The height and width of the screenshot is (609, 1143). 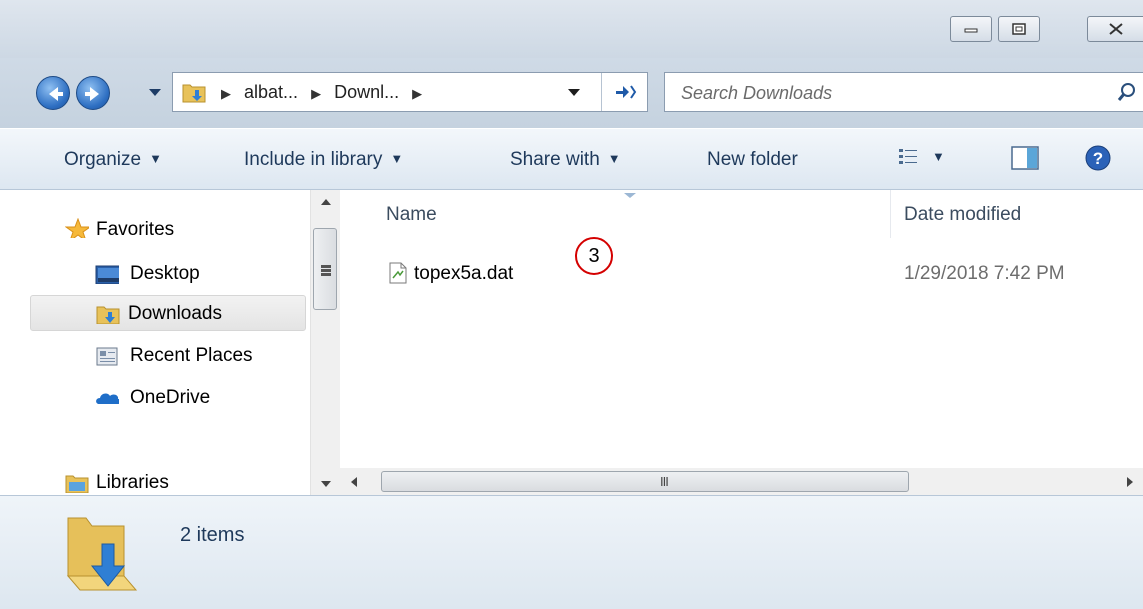 I want to click on downloads-folder-large-icon, so click(x=102, y=554).